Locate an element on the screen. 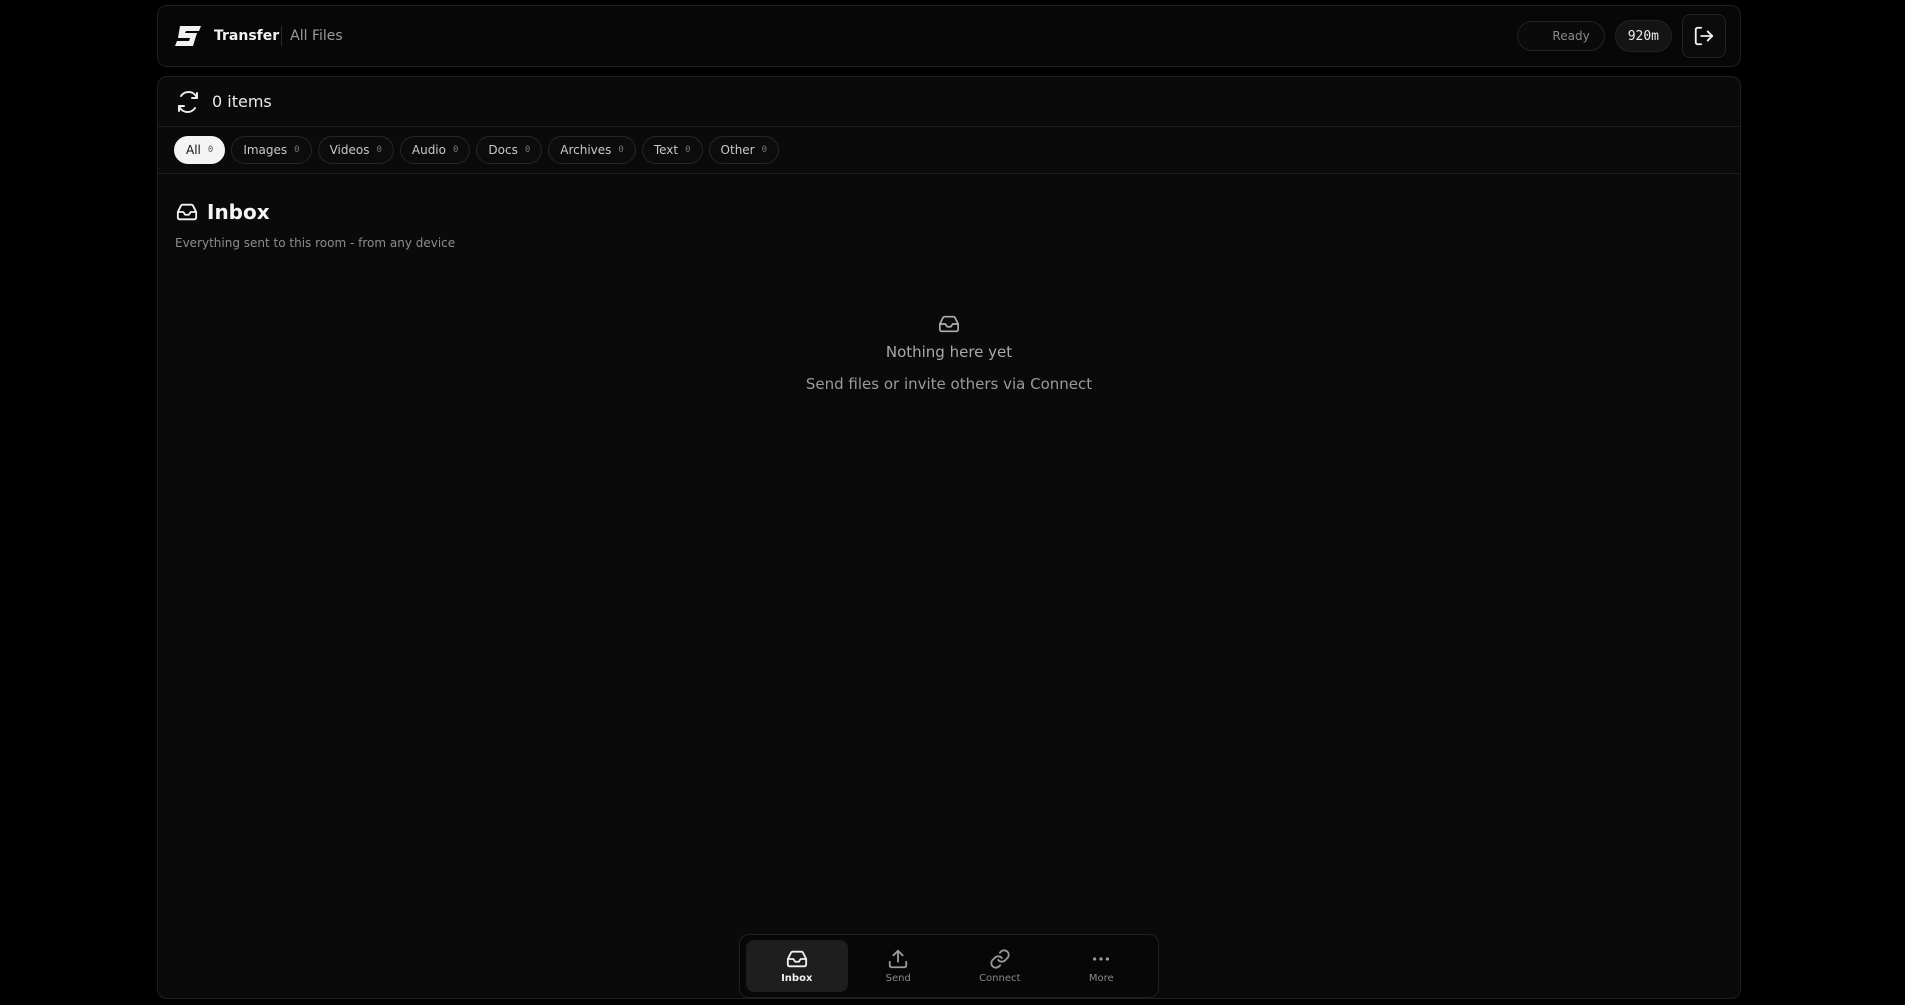 This screenshot has width=1905, height=1005. divider is located at coordinates (282, 36).